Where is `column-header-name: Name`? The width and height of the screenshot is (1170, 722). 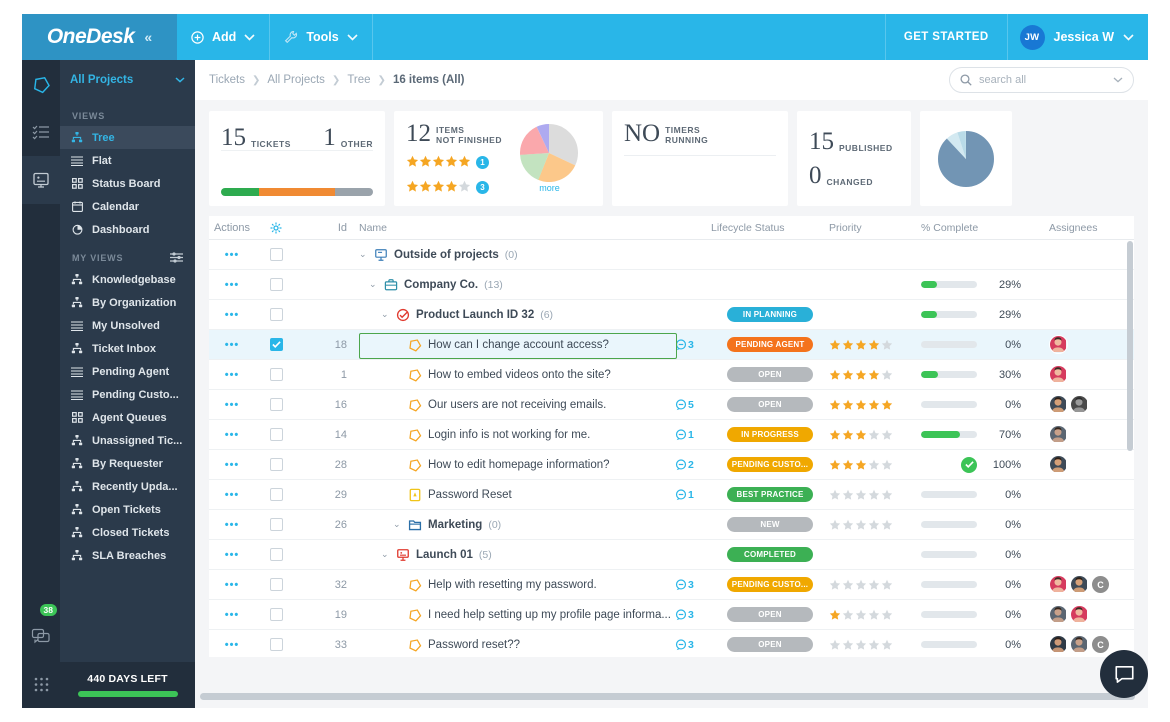 column-header-name: Name is located at coordinates (517, 228).